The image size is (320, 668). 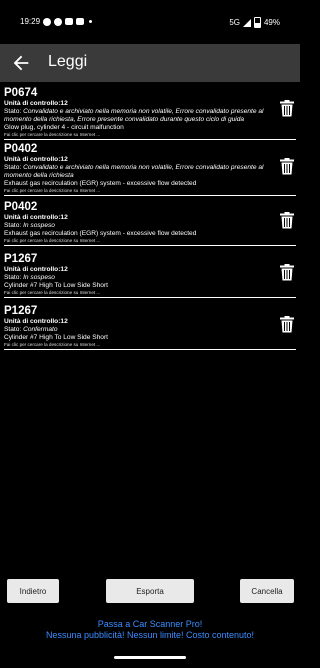 I want to click on delete-button: Cancella, so click(x=267, y=591).